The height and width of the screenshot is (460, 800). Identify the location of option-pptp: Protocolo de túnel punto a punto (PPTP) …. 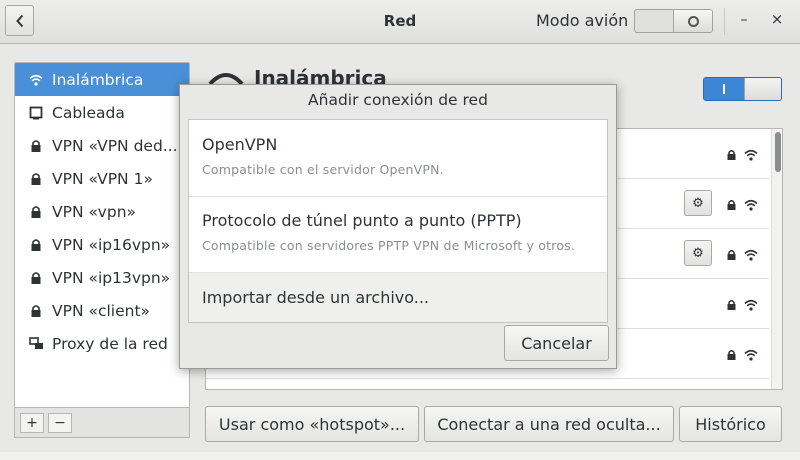
(398, 235).